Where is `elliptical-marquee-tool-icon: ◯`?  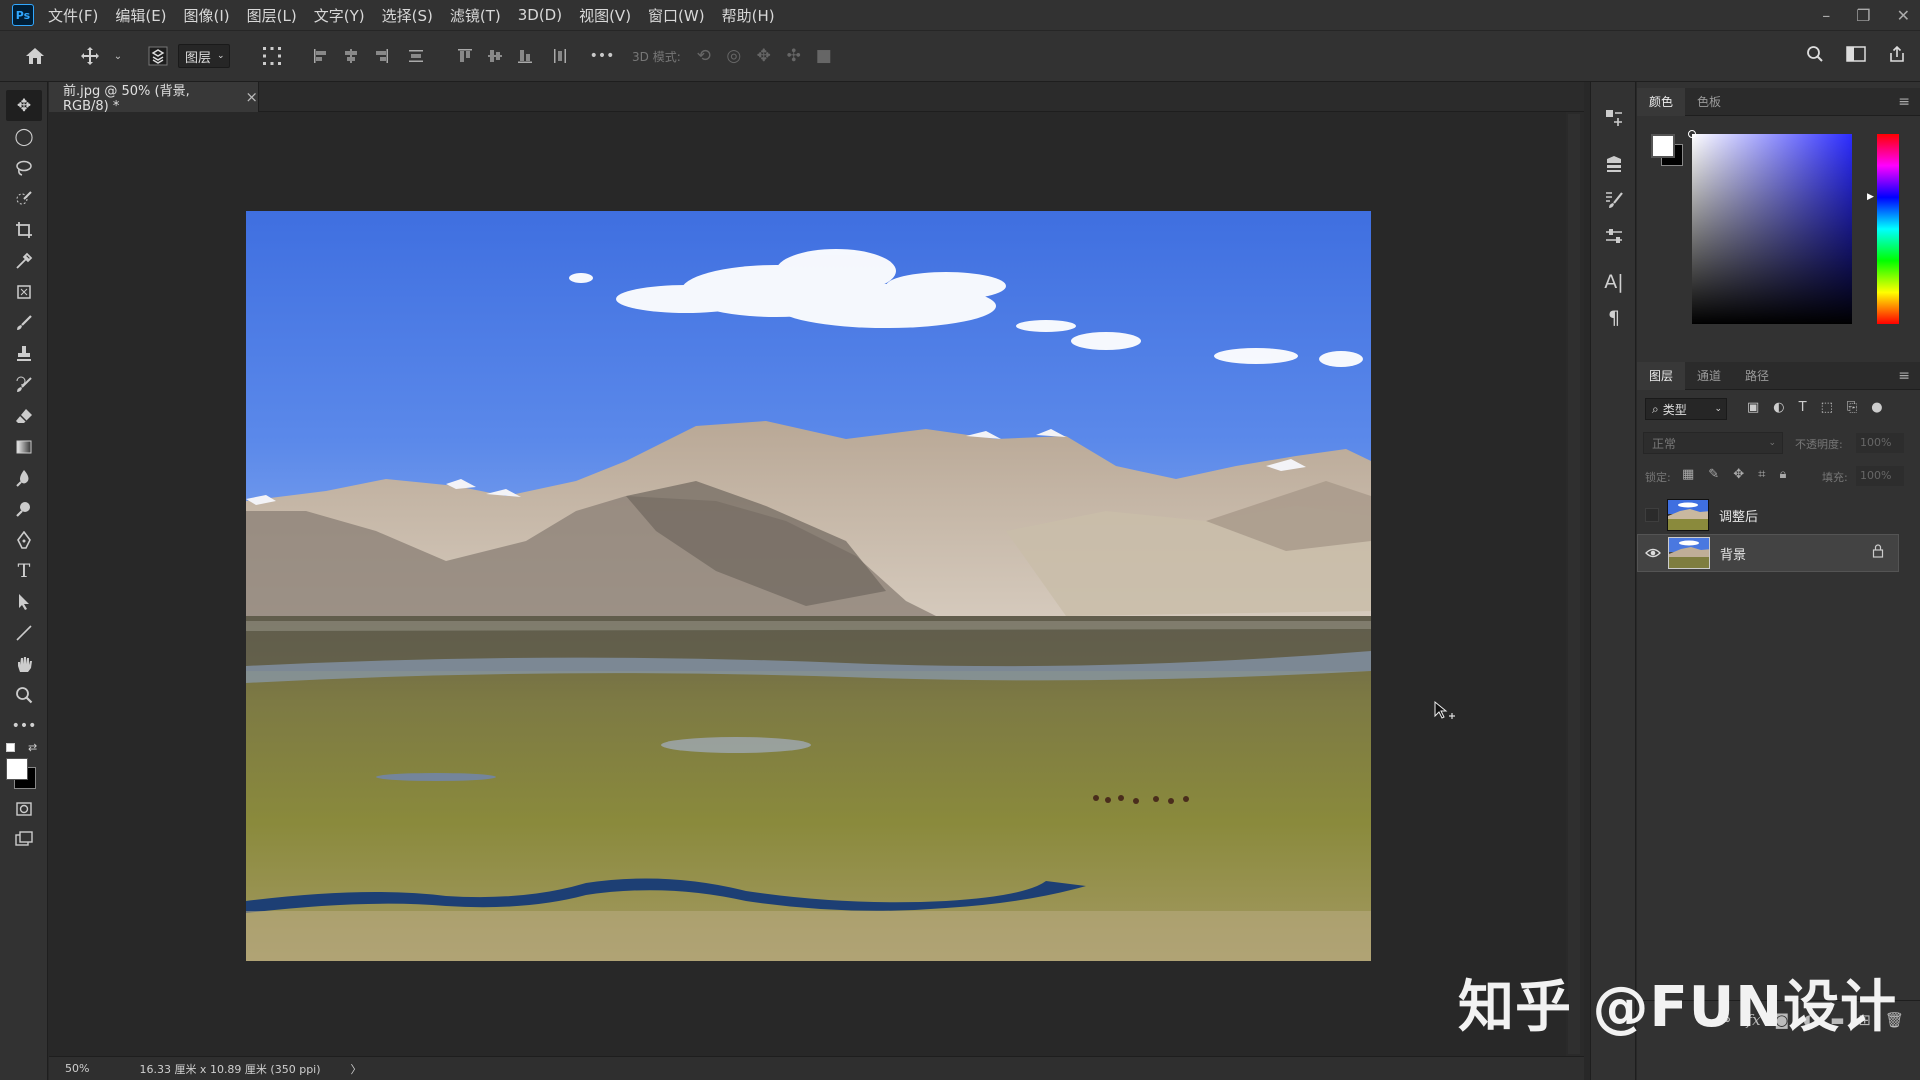
elliptical-marquee-tool-icon: ◯ is located at coordinates (24, 136).